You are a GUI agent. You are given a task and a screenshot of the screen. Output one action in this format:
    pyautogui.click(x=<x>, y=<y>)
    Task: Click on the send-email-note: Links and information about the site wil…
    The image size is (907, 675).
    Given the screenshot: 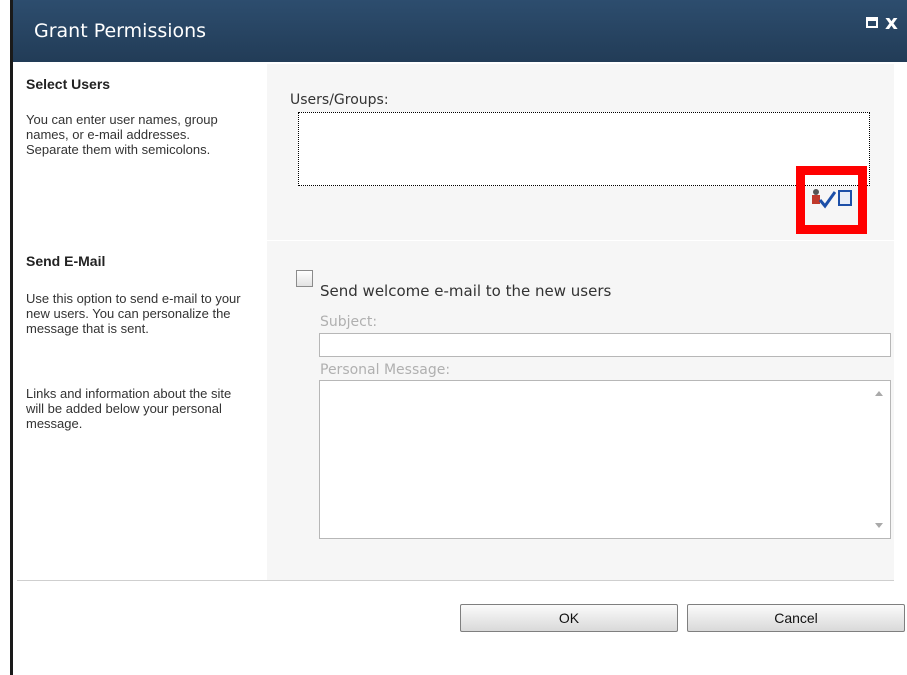 What is the action you would take?
    pyautogui.click(x=129, y=408)
    